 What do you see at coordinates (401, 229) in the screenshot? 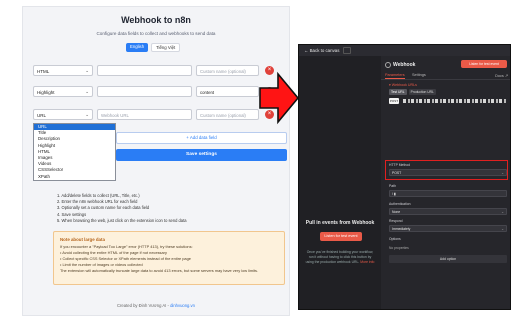
I see `respond-value: Immediately` at bounding box center [401, 229].